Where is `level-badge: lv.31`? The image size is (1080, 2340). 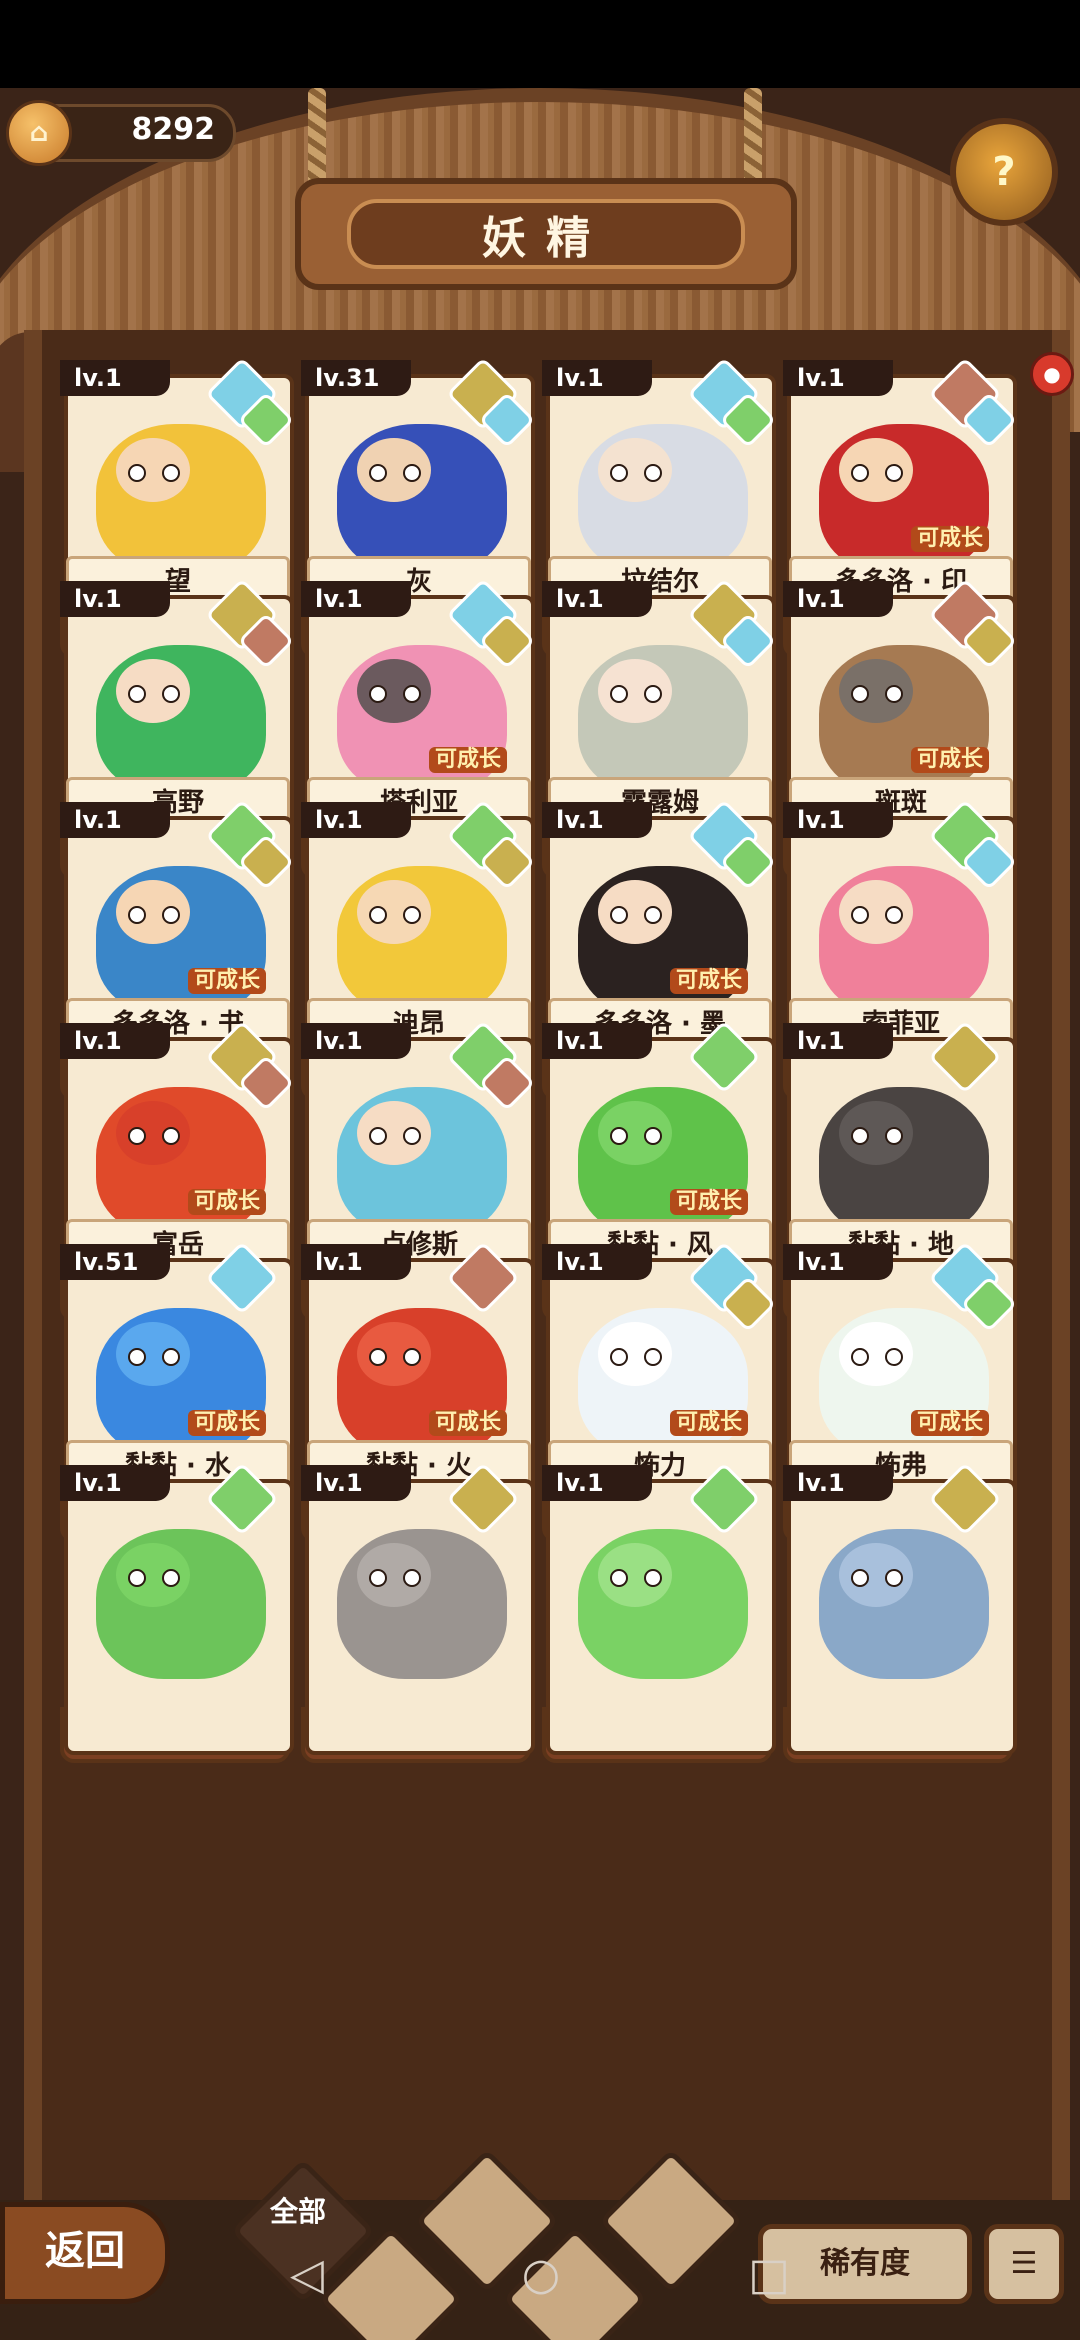 level-badge: lv.31 is located at coordinates (356, 378).